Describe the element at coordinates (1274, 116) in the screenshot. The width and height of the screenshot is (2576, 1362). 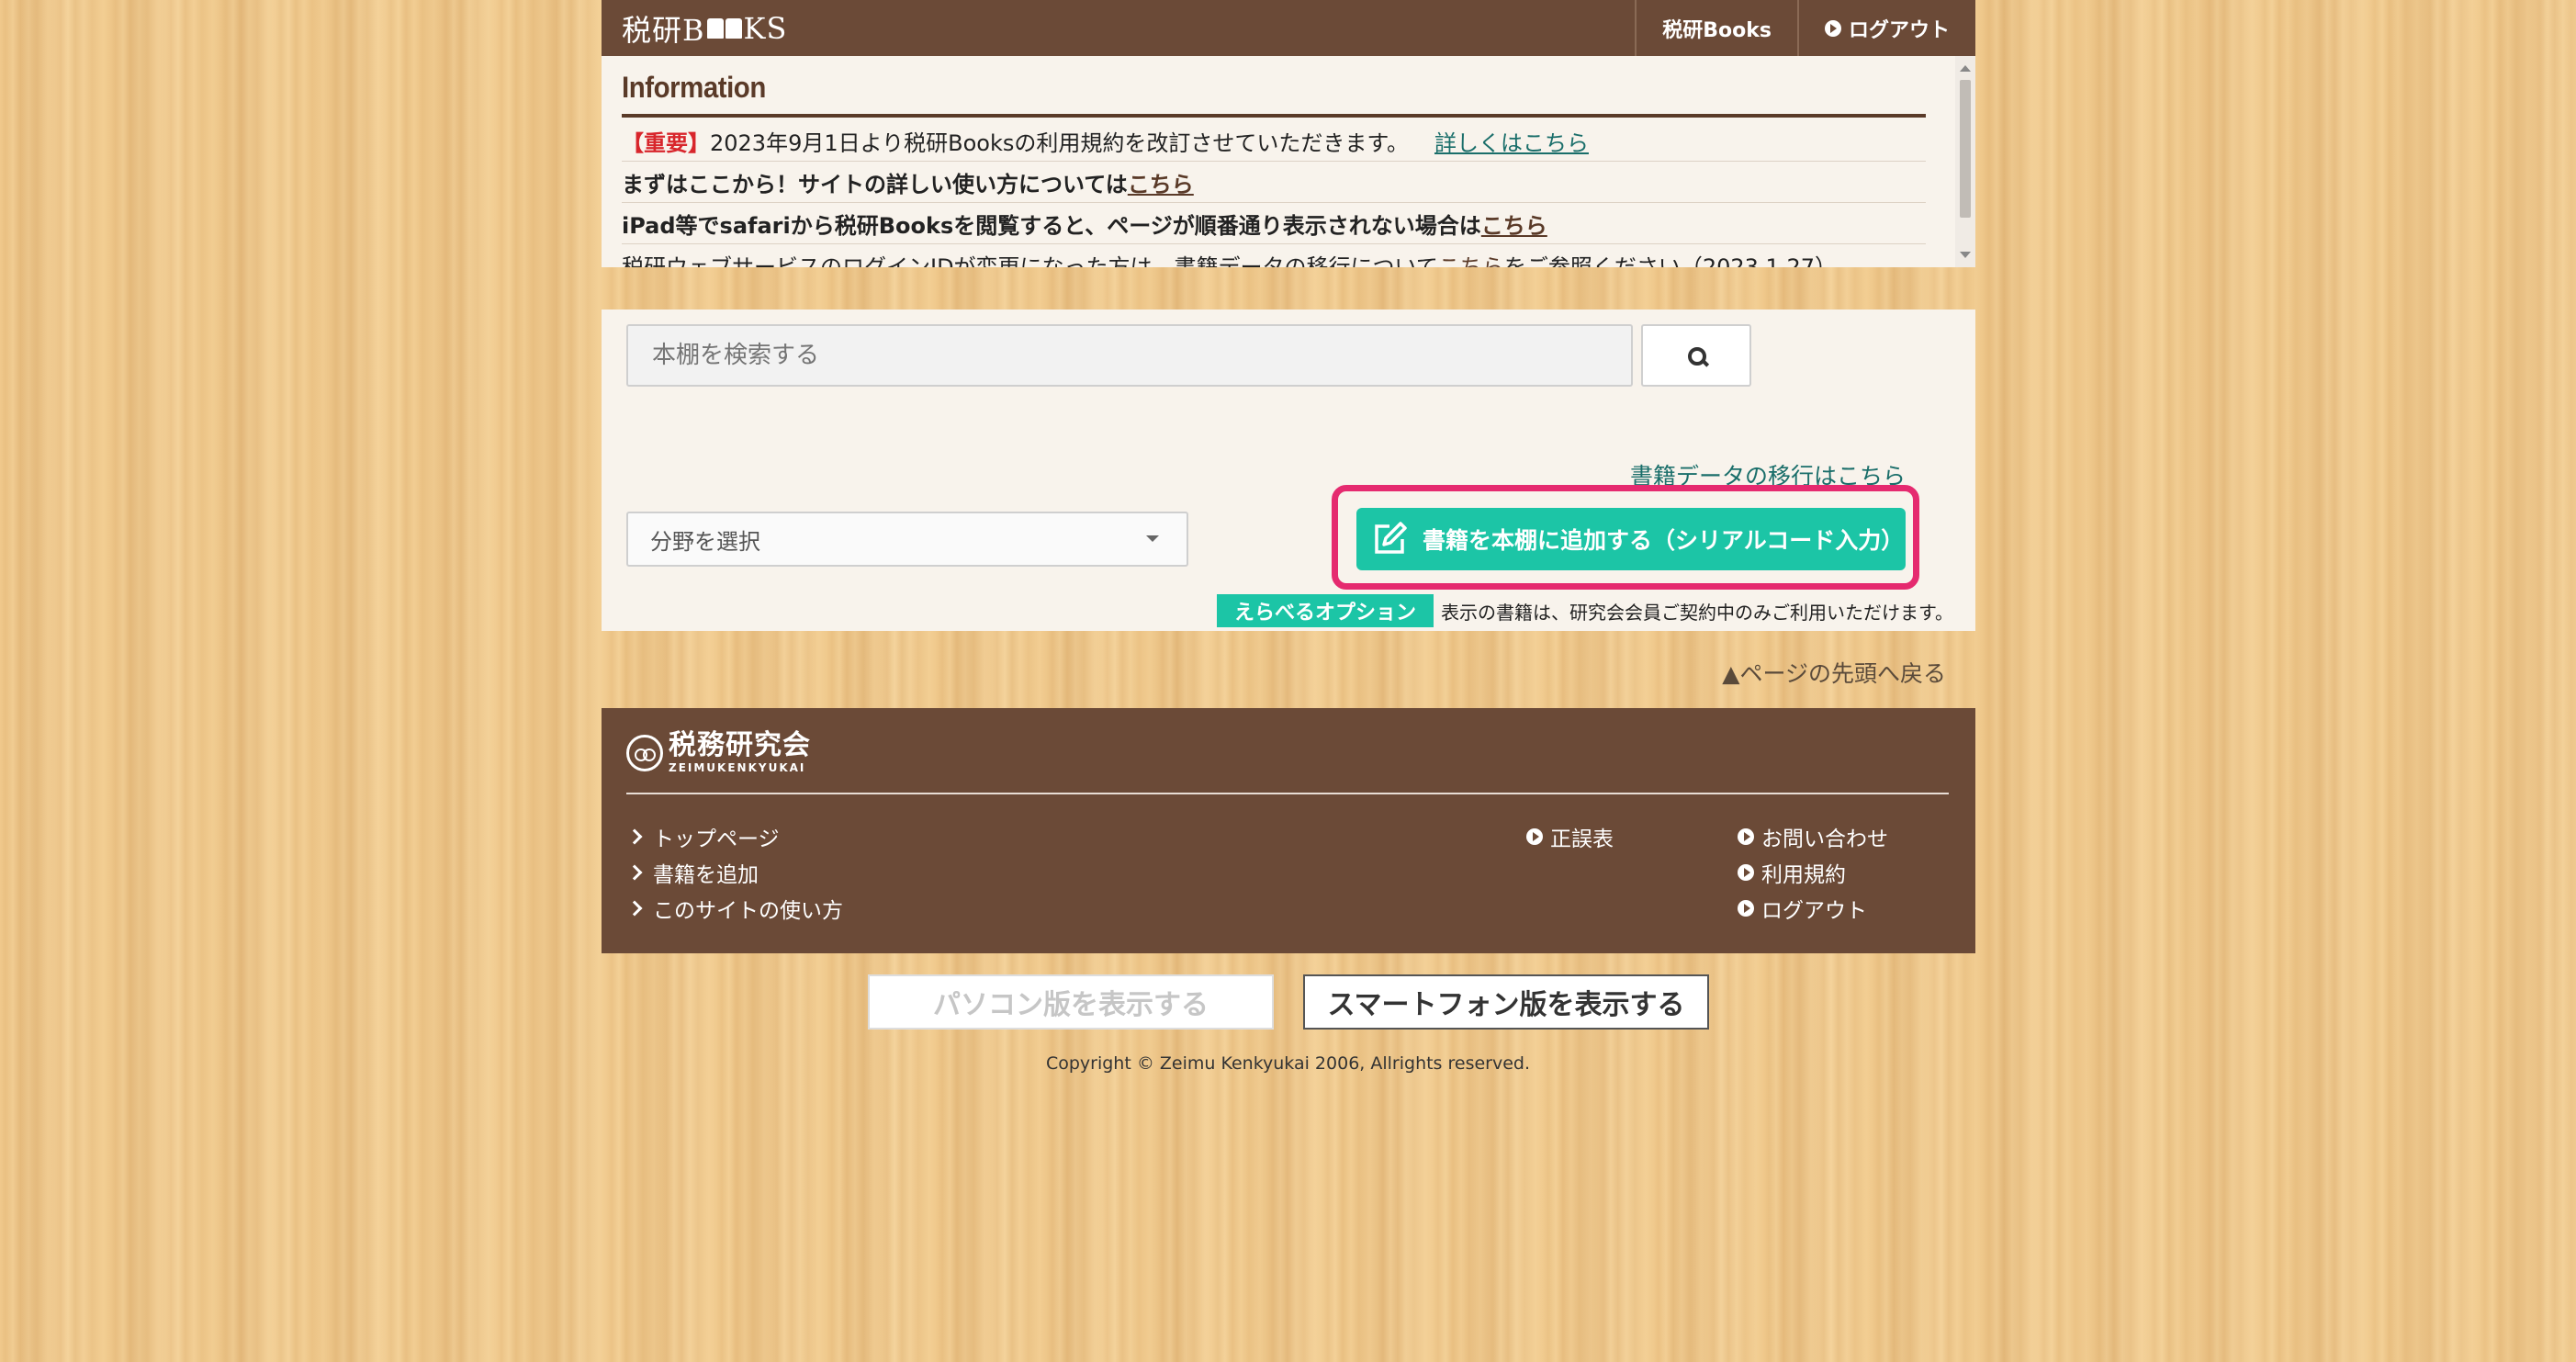
I see `information-divider` at that location.